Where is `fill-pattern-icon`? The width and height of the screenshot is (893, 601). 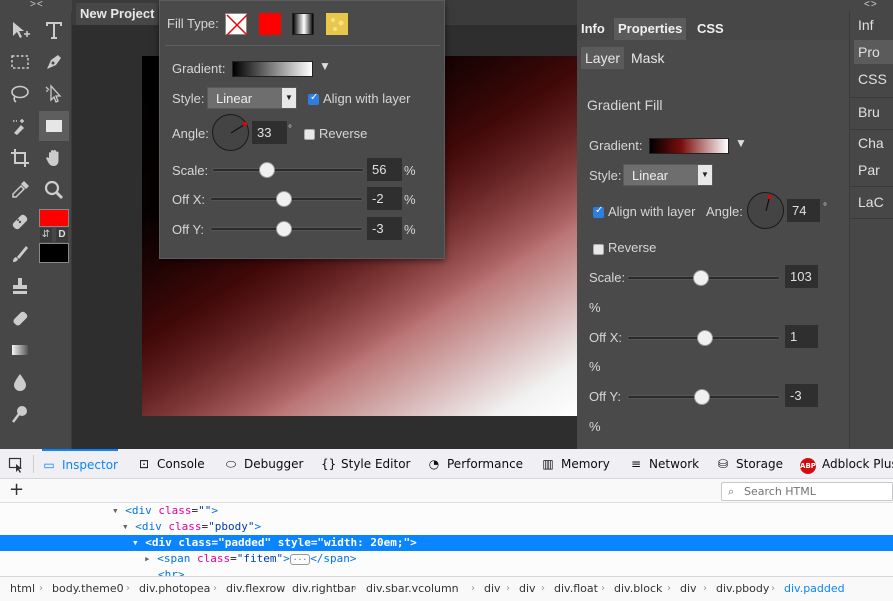 fill-pattern-icon is located at coordinates (337, 24).